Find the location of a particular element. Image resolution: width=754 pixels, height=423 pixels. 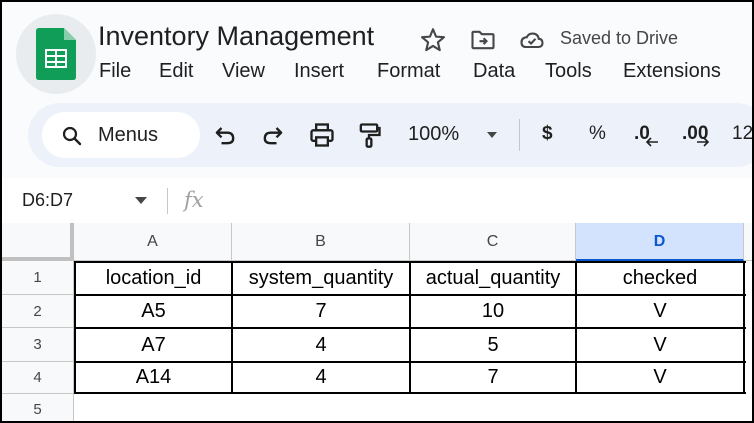

cell-b2: 7 is located at coordinates (321, 311).